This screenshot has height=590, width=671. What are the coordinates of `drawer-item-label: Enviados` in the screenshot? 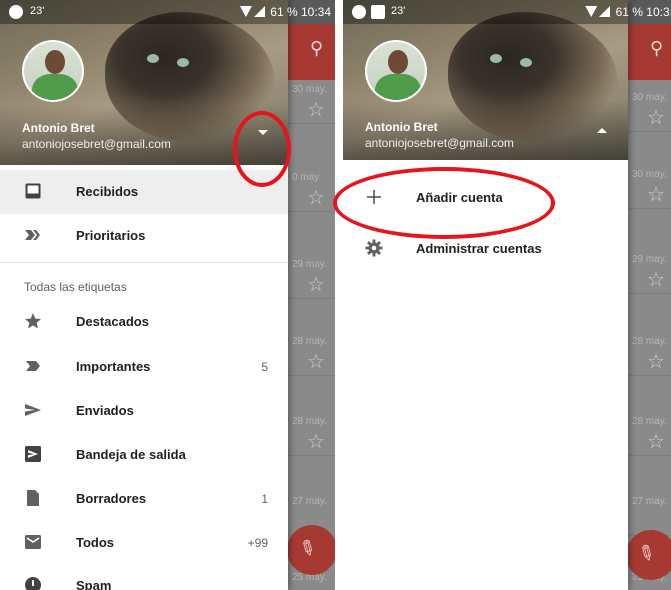 It's located at (105, 410).